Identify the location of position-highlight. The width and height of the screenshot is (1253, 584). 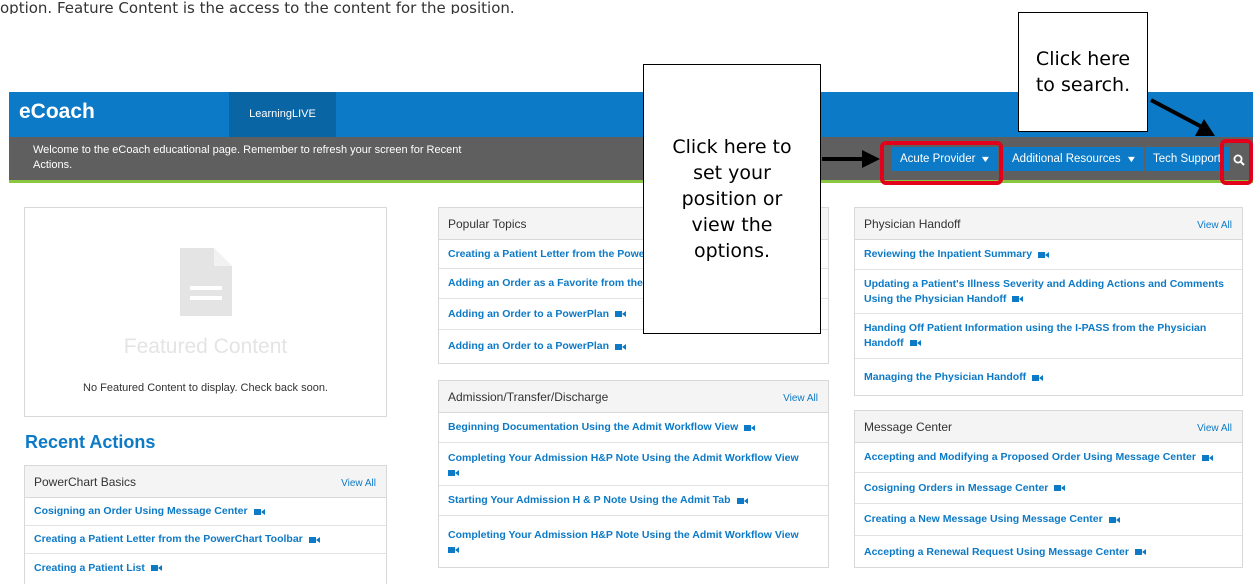
(941, 163).